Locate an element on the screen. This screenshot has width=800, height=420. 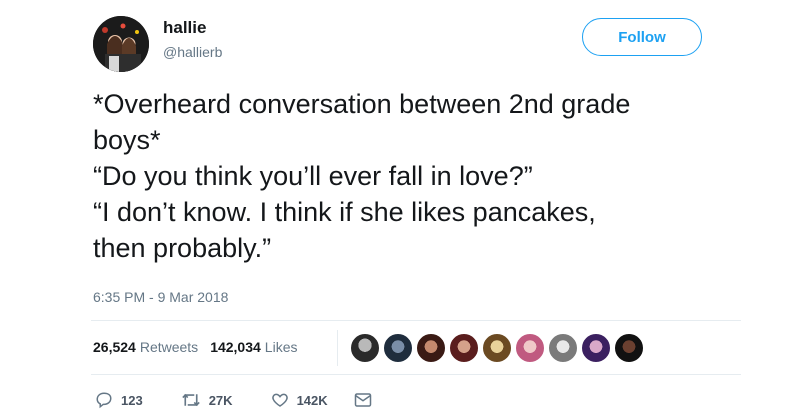
retweet-button: 27K is located at coordinates (207, 400).